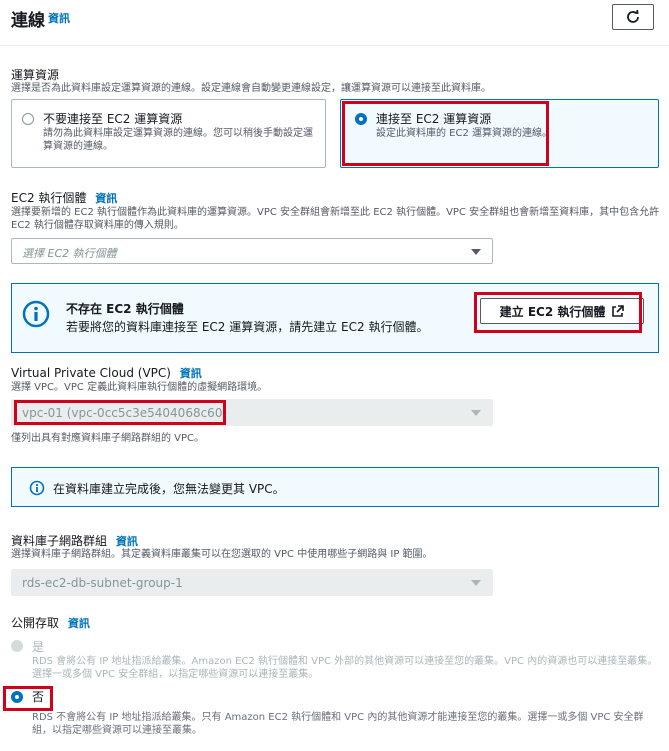 Image resolution: width=669 pixels, height=751 pixels. What do you see at coordinates (108, 438) in the screenshot?
I see `vpc-hint: 僅列出具有對應資料庫子網路群組的 VPC。` at bounding box center [108, 438].